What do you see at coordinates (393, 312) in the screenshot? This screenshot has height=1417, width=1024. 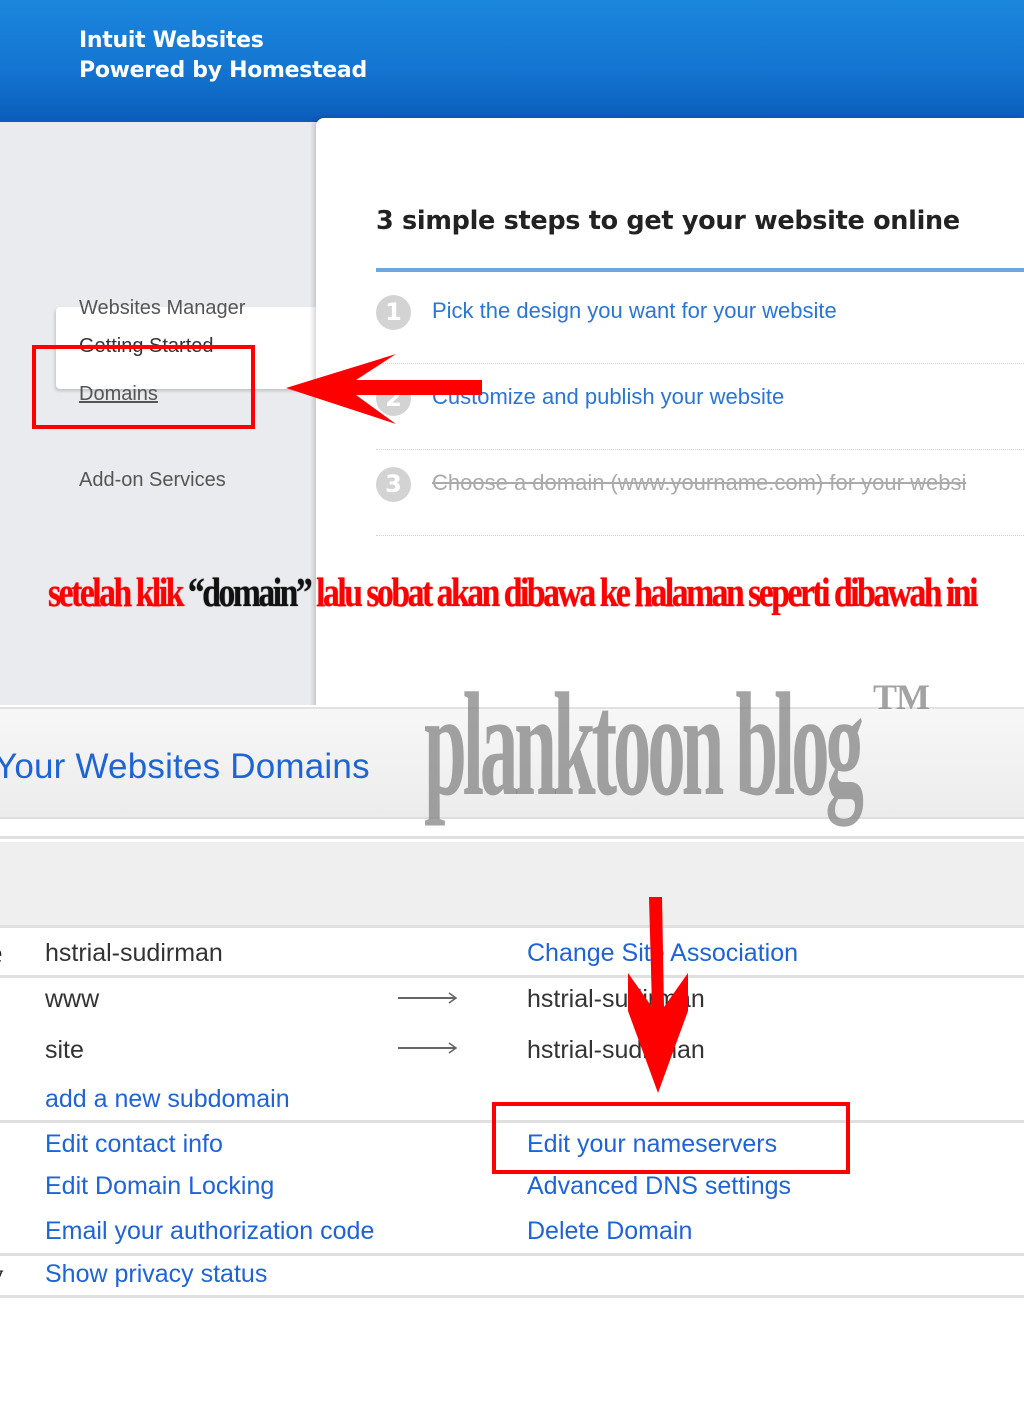 I see `step-number-badge: 1` at bounding box center [393, 312].